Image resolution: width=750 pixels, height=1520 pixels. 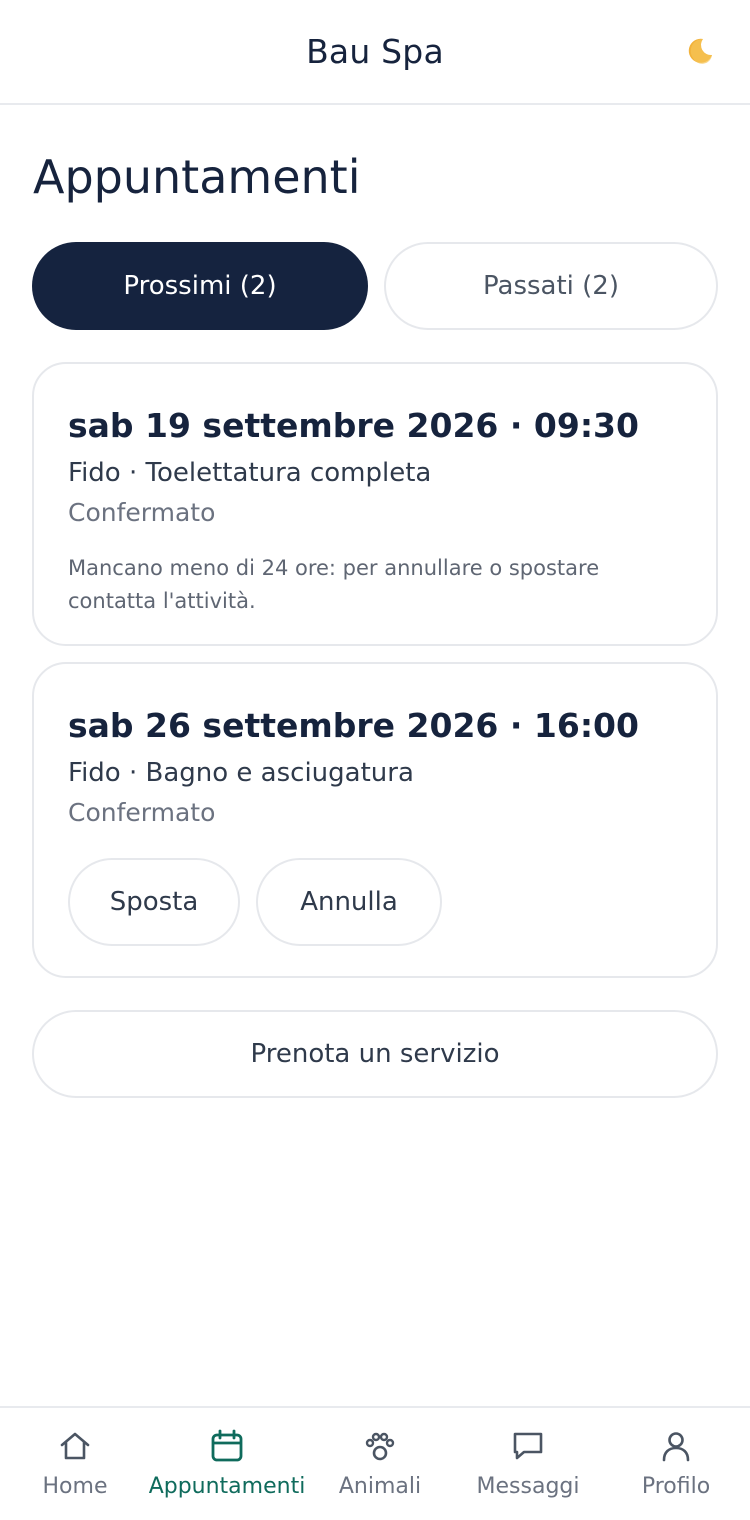 What do you see at coordinates (197, 177) in the screenshot?
I see `page-title: Appuntamenti` at bounding box center [197, 177].